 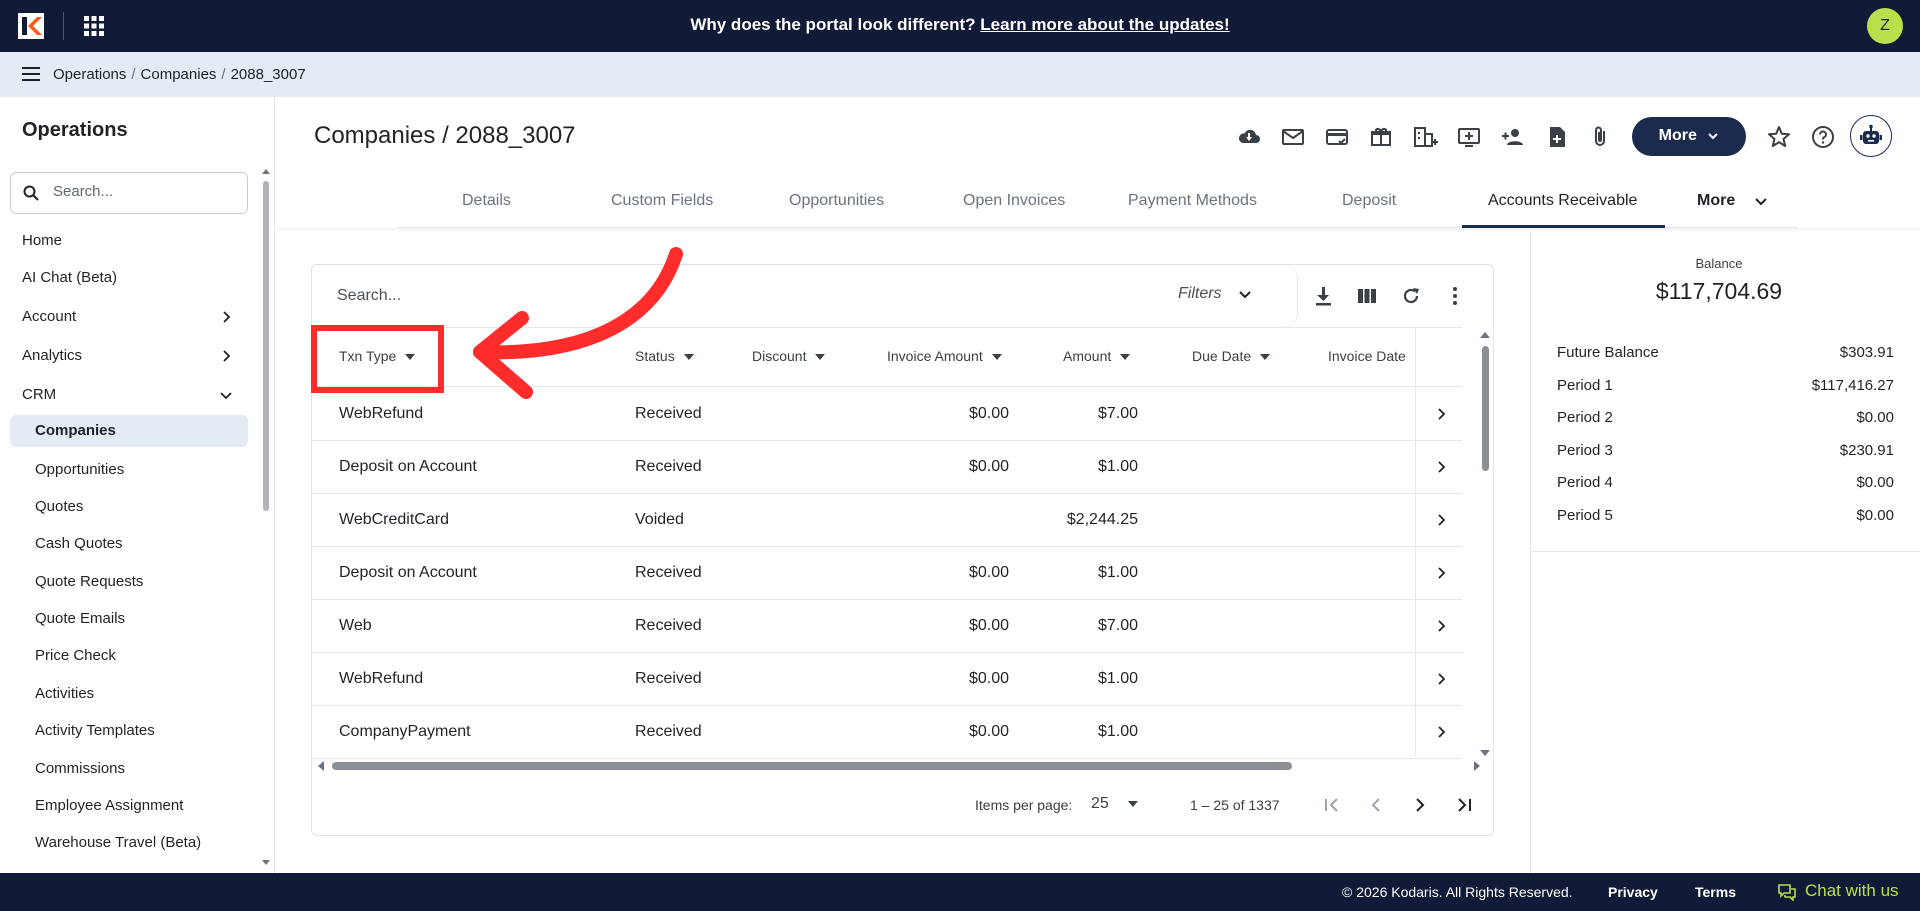 What do you see at coordinates (31, 74) in the screenshot?
I see `menu-icon` at bounding box center [31, 74].